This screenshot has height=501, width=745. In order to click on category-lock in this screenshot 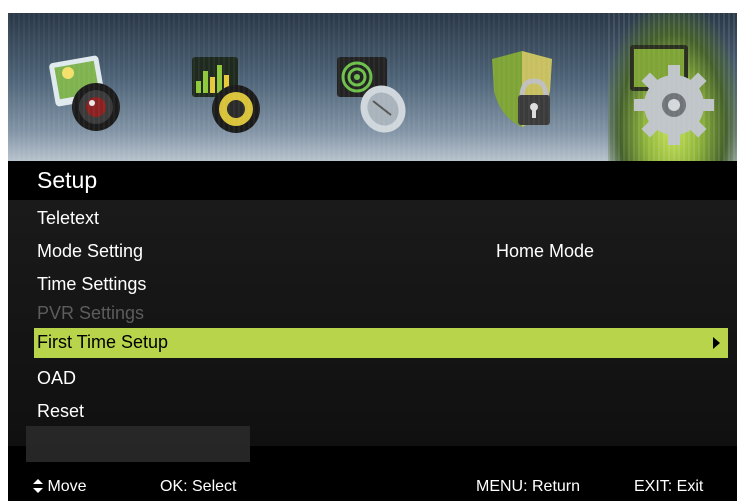, I will do `click(528, 90)`.